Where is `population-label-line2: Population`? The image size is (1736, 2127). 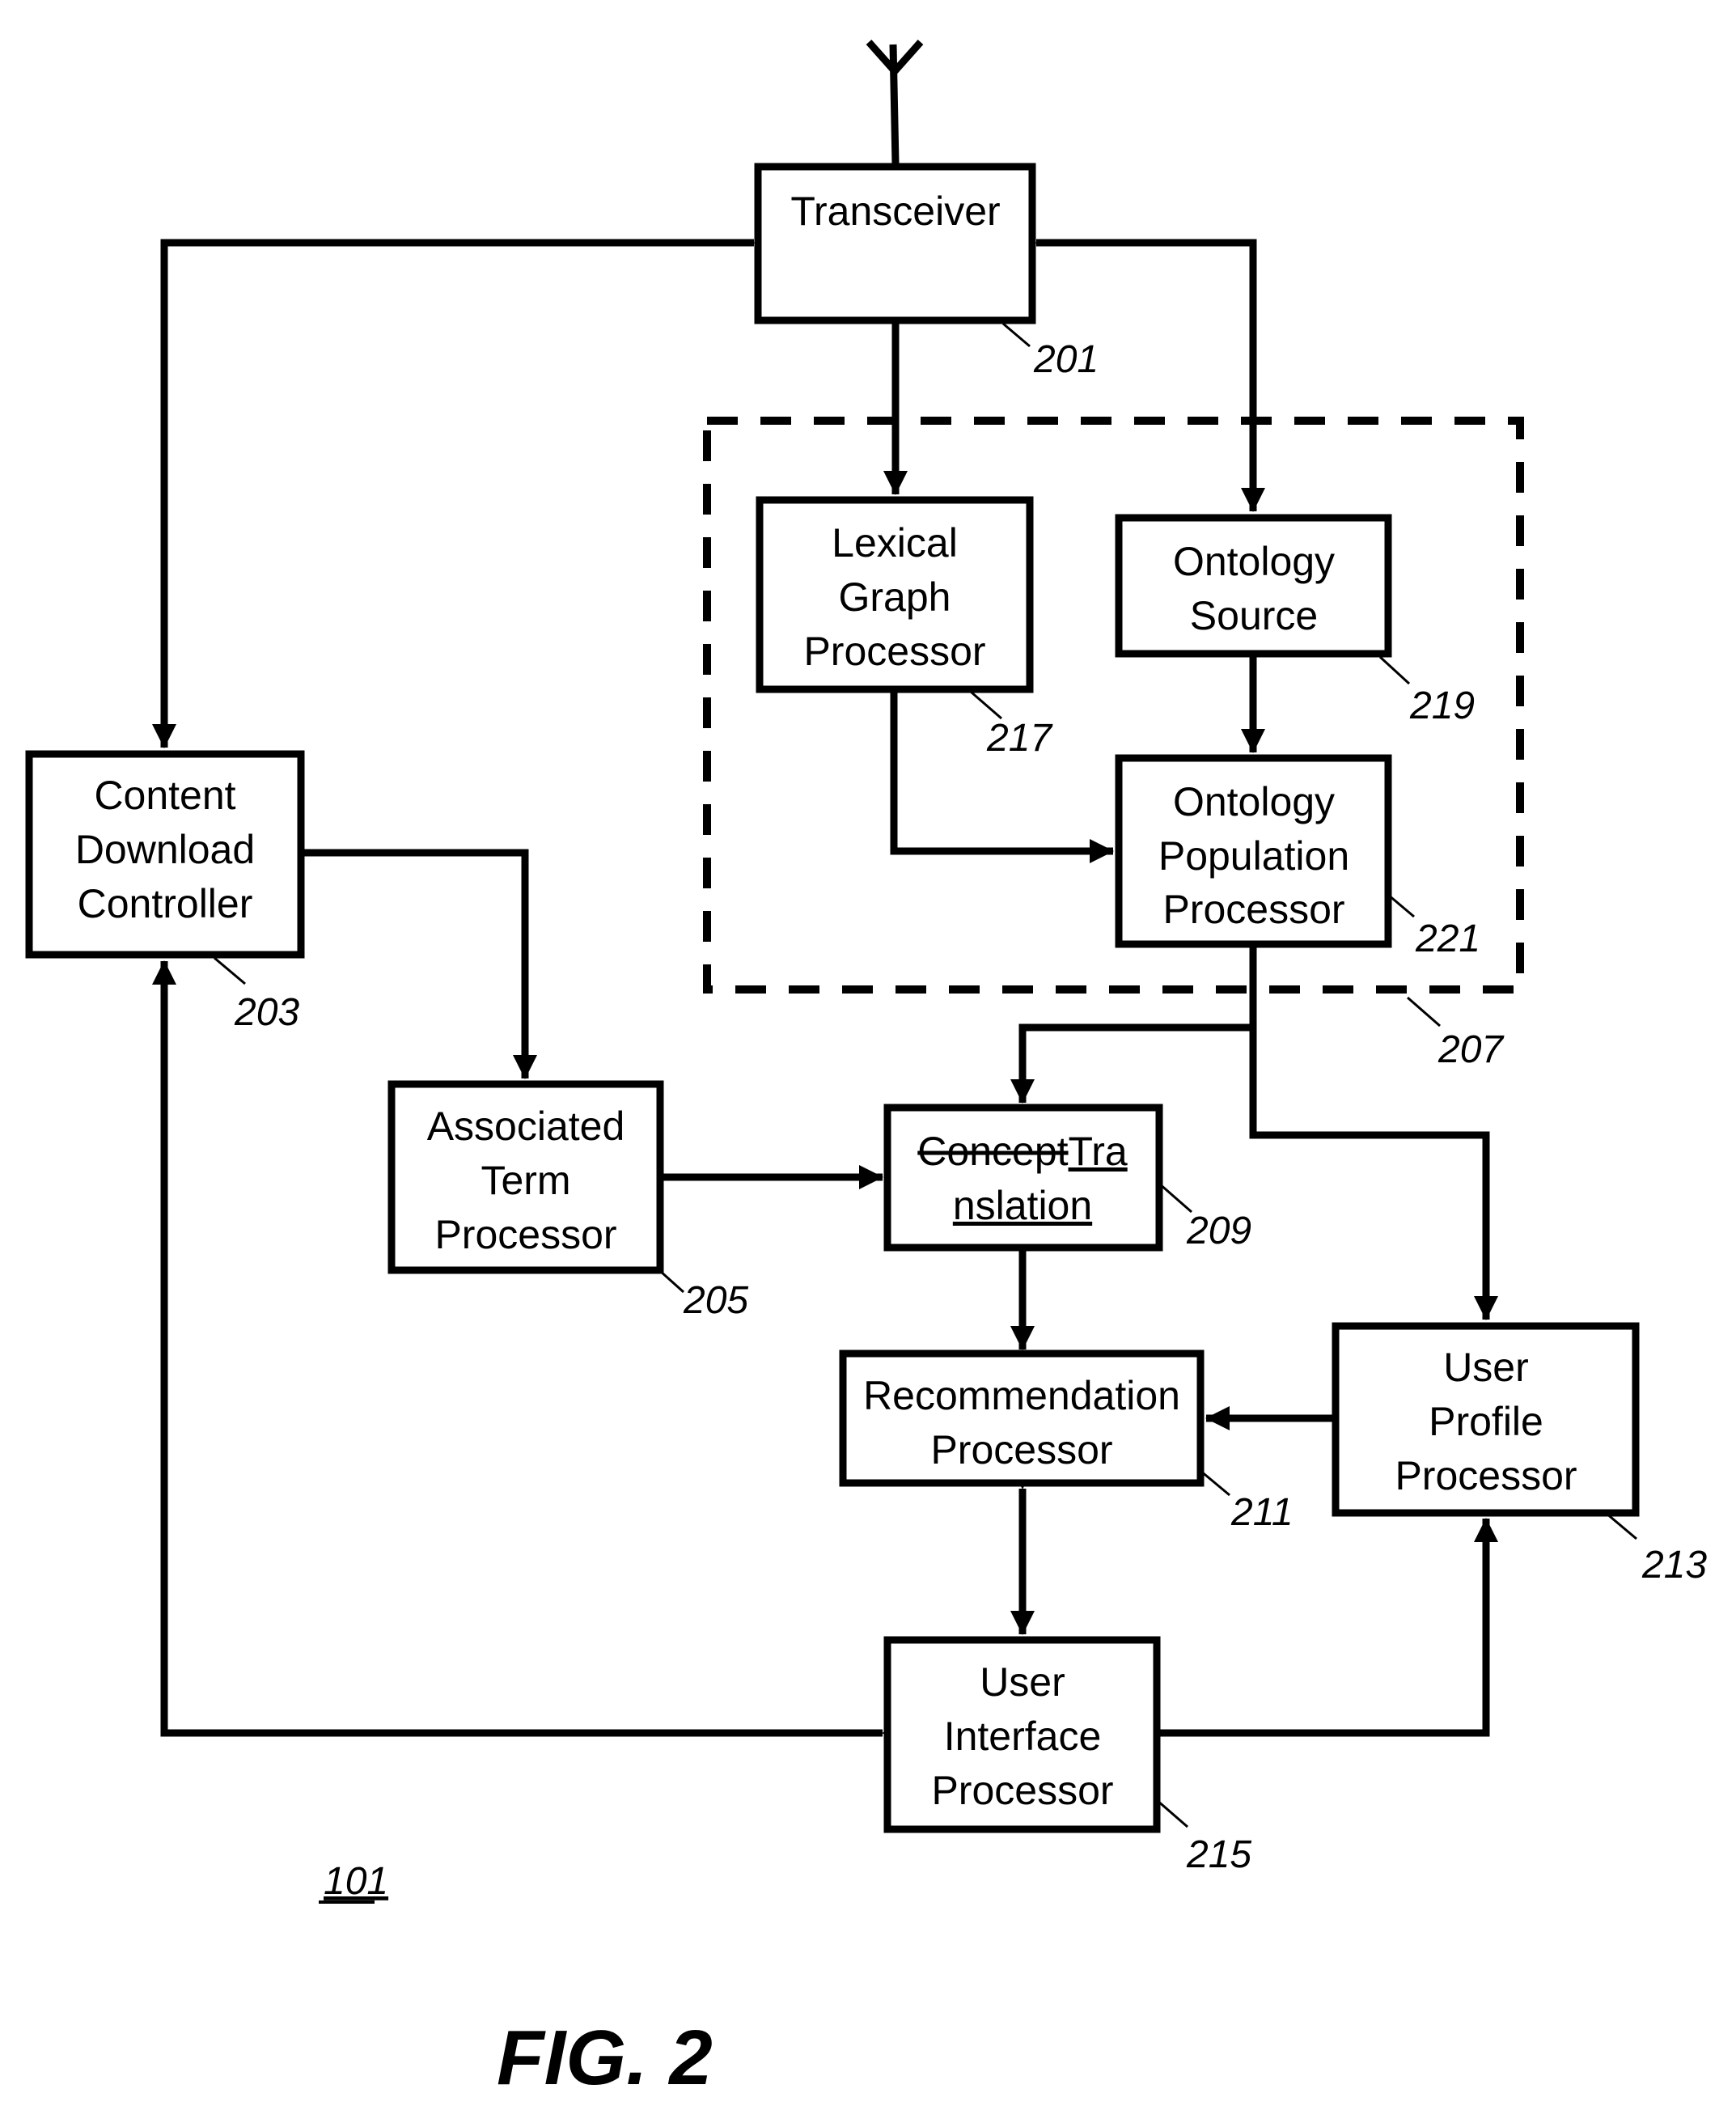
population-label-line2: Population is located at coordinates (1253, 856).